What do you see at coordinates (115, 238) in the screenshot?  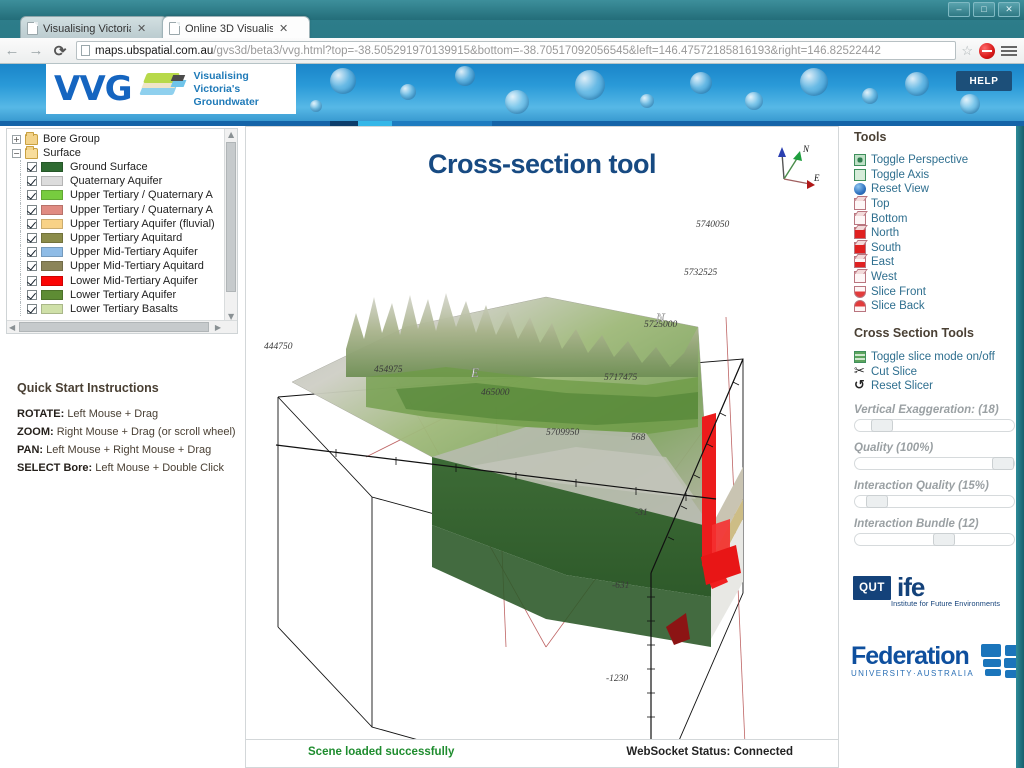 I see `layer-row: Upper Tertiary Aquitard` at bounding box center [115, 238].